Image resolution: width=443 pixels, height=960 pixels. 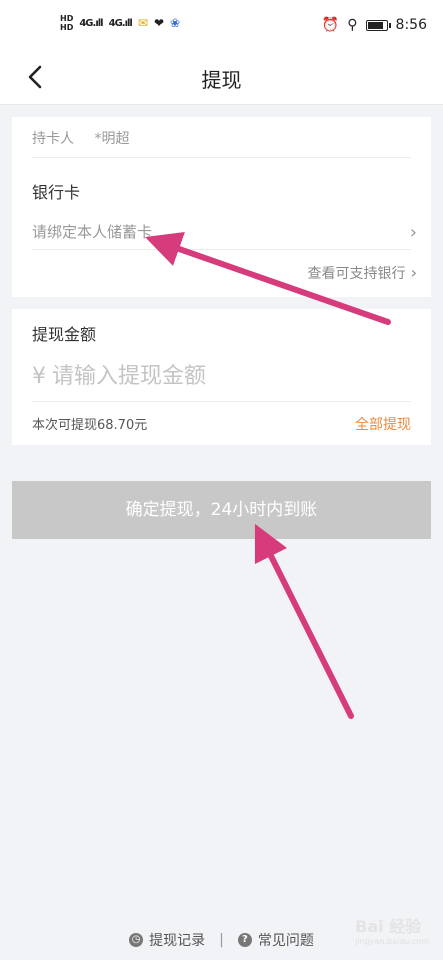 I want to click on battery-fill, so click(x=375, y=25).